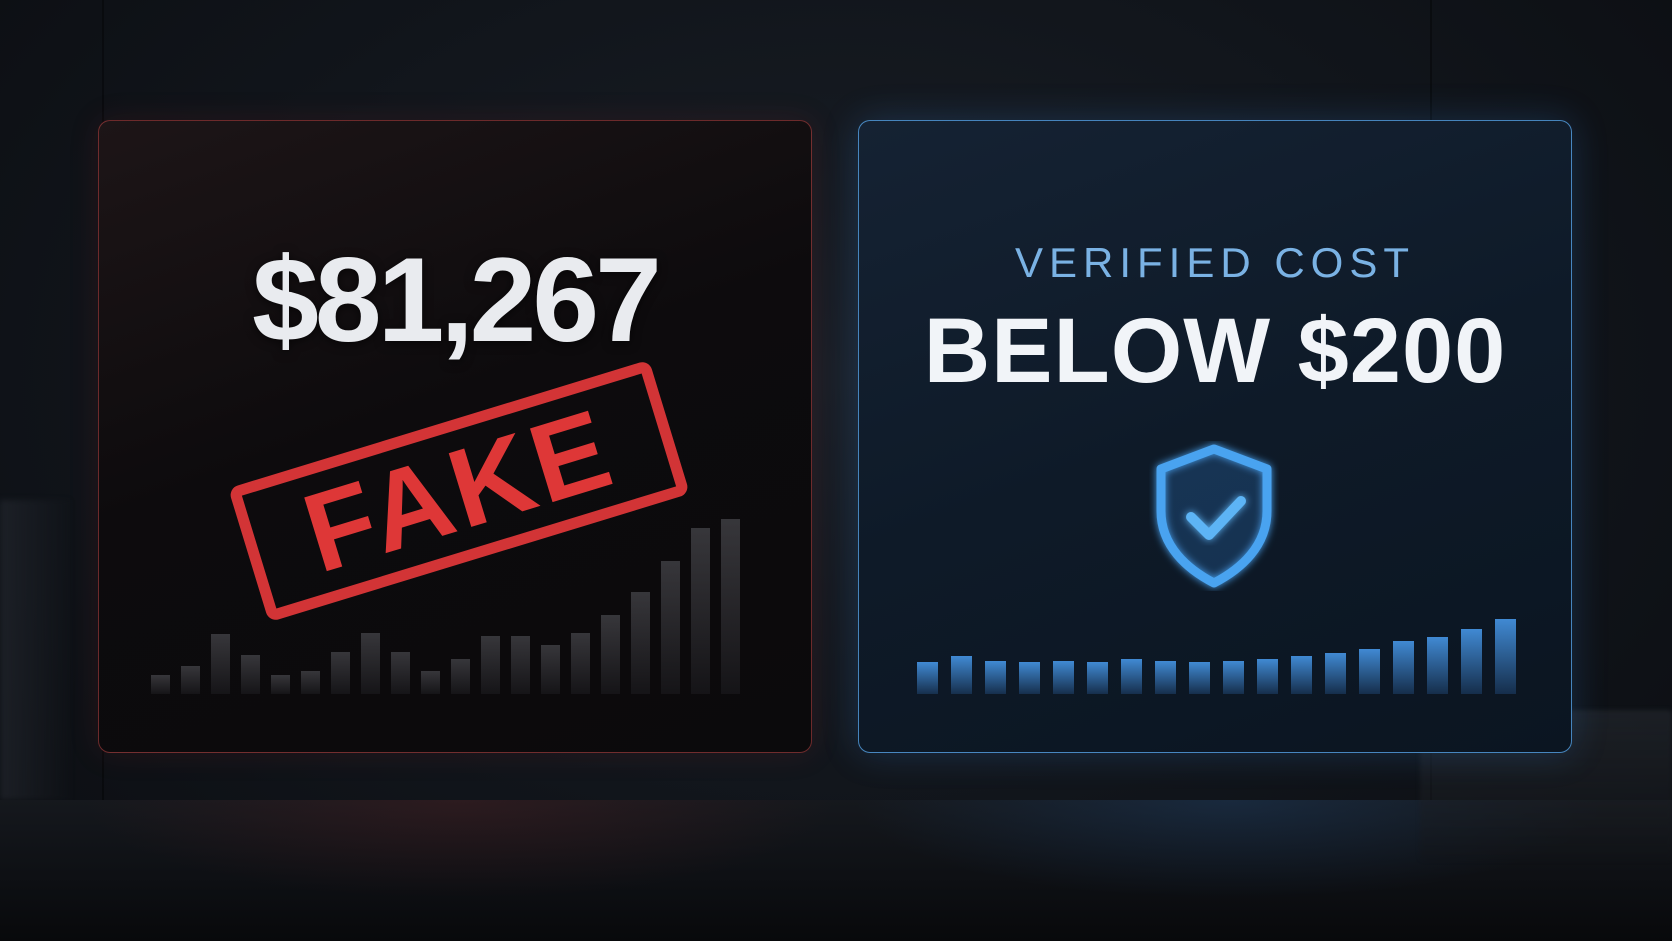  Describe the element at coordinates (460, 850) in the screenshot. I see `desk-reflection-red` at that location.